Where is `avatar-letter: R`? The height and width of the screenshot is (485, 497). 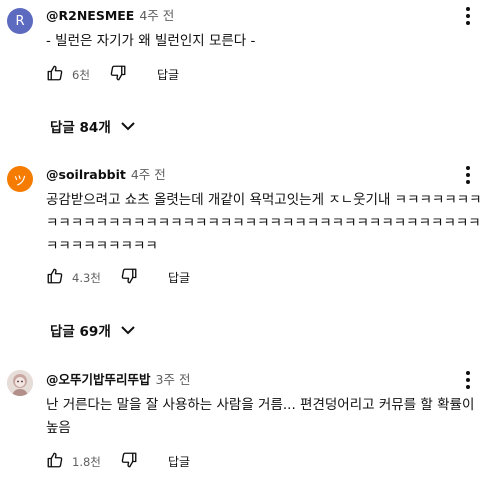
avatar-letter: R is located at coordinates (20, 21).